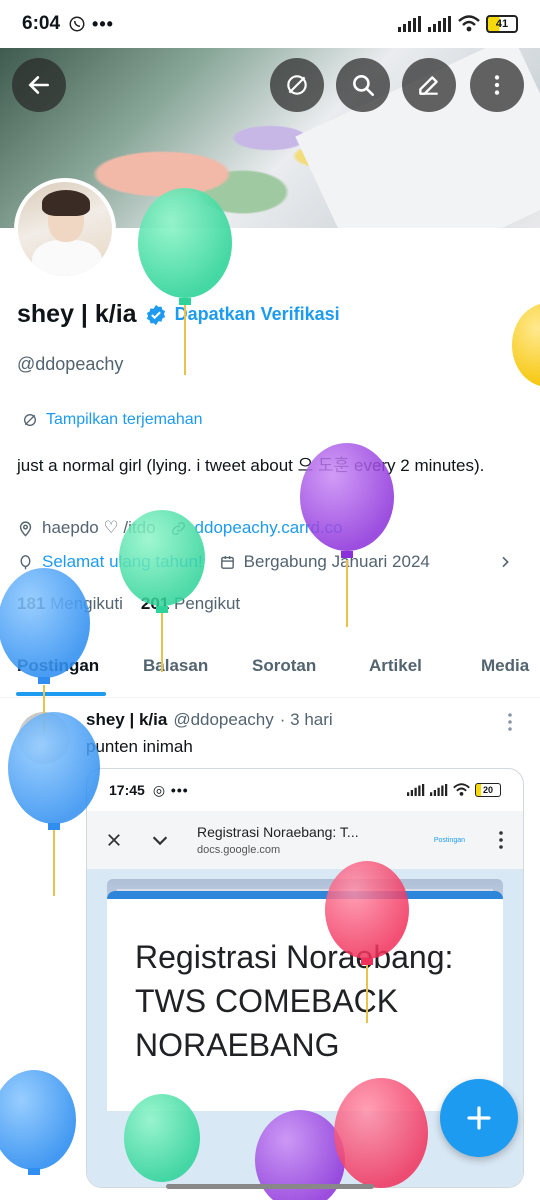 Image resolution: width=540 pixels, height=1200 pixels. What do you see at coordinates (155, 314) in the screenshot?
I see `verified-badge-icon` at bounding box center [155, 314].